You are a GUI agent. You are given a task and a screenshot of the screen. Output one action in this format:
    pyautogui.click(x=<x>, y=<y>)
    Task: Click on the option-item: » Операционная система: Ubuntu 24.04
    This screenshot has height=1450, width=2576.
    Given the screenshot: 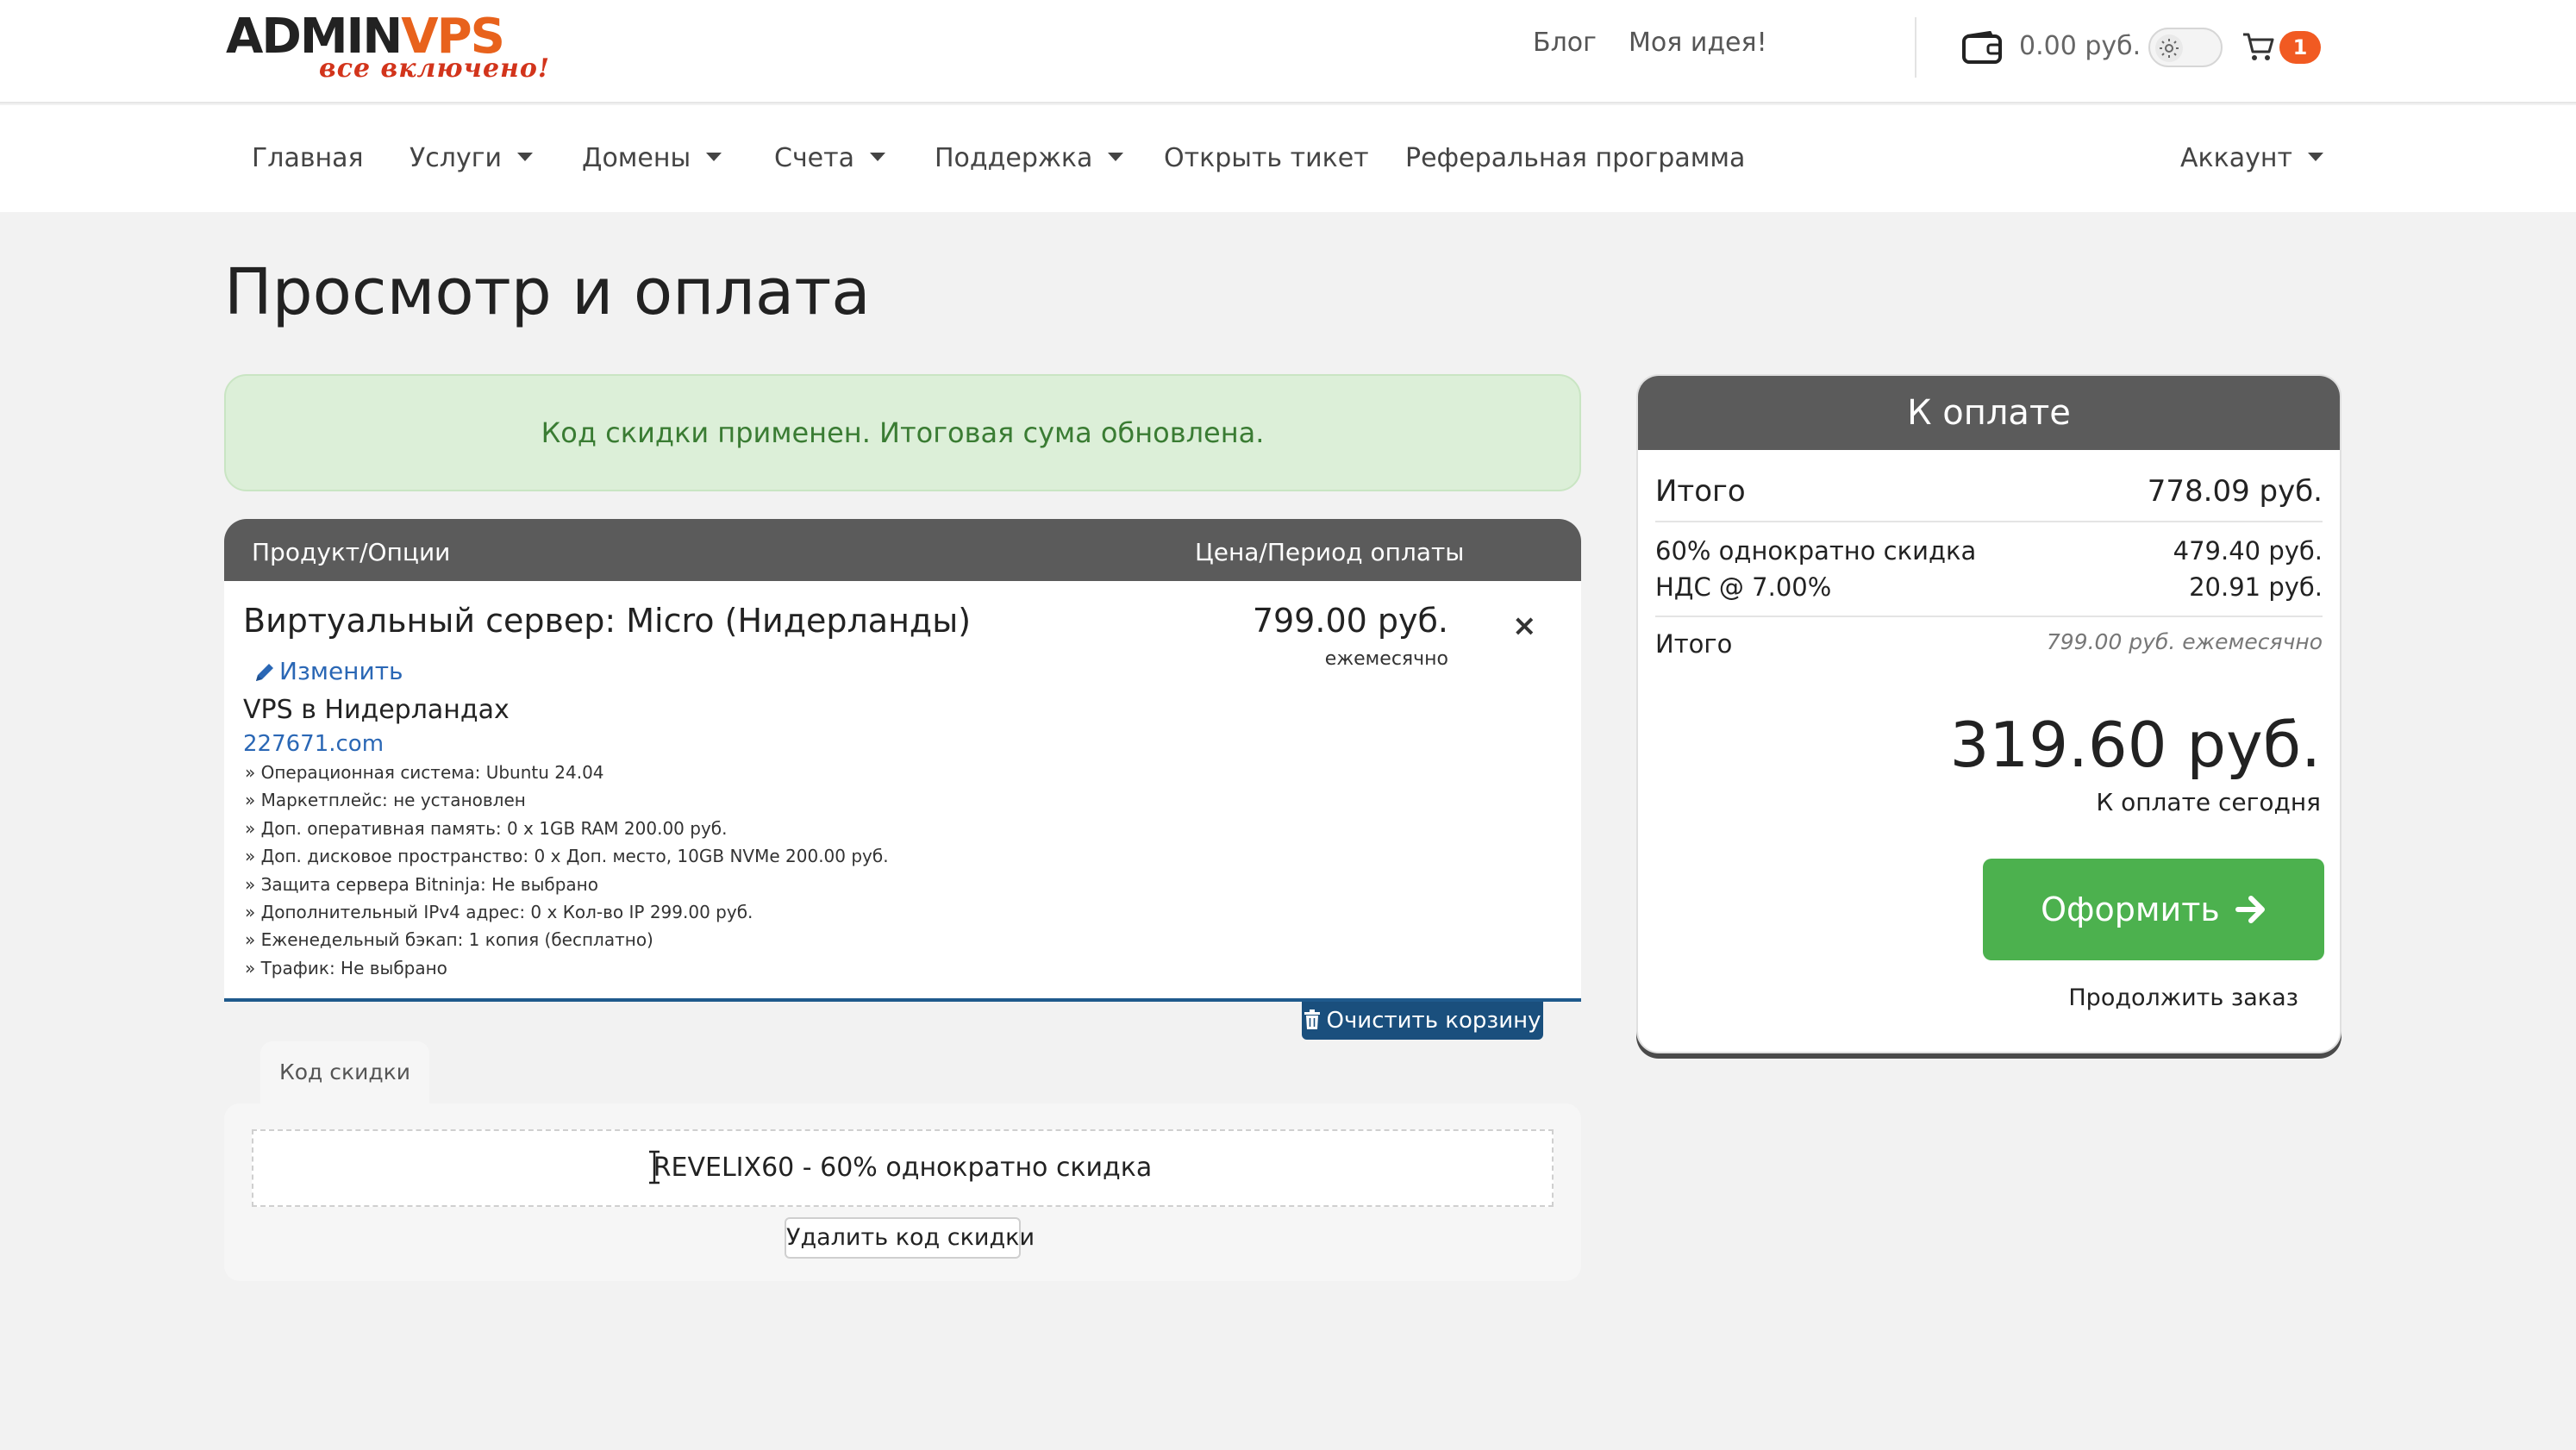 What is the action you would take?
    pyautogui.click(x=424, y=772)
    